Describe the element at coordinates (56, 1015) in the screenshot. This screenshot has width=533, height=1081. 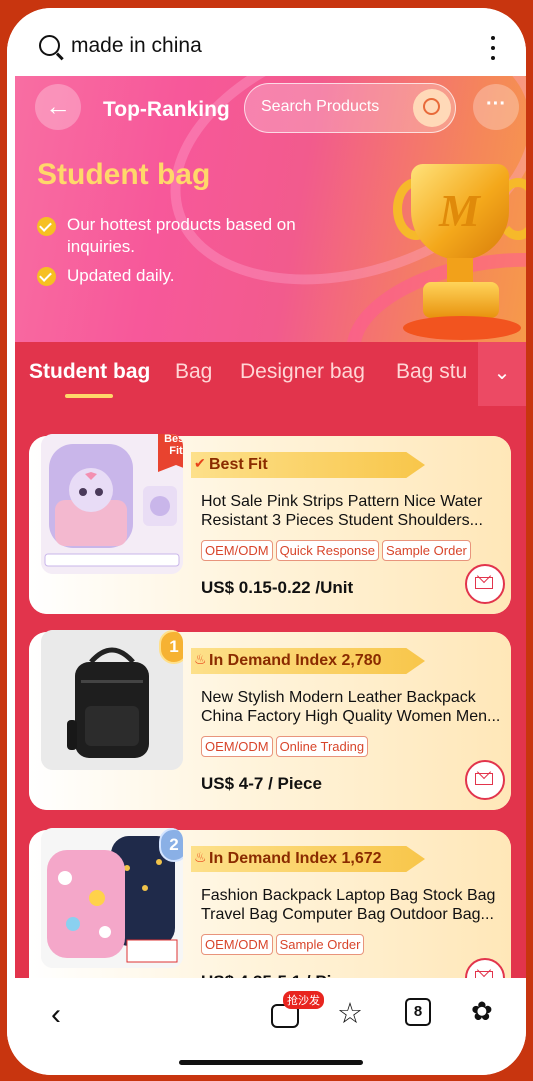
I see `chevron-left-icon: ‹` at that location.